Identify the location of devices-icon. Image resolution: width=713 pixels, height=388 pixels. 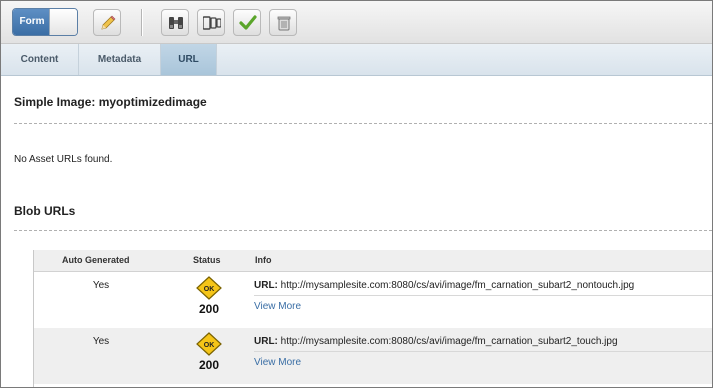
(212, 23).